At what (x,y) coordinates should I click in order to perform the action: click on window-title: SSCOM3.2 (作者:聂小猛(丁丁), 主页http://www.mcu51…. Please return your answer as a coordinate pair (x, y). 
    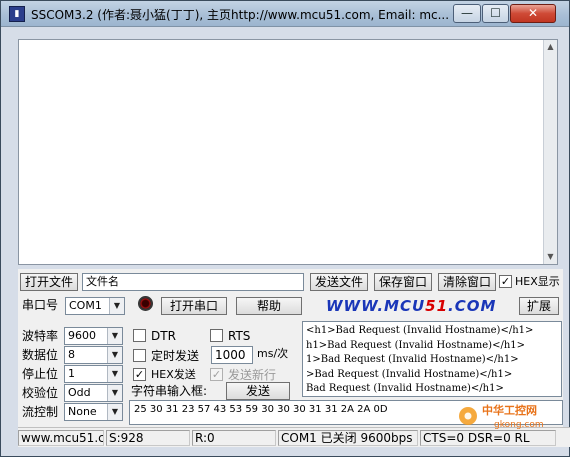
    Looking at the image, I should click on (240, 15).